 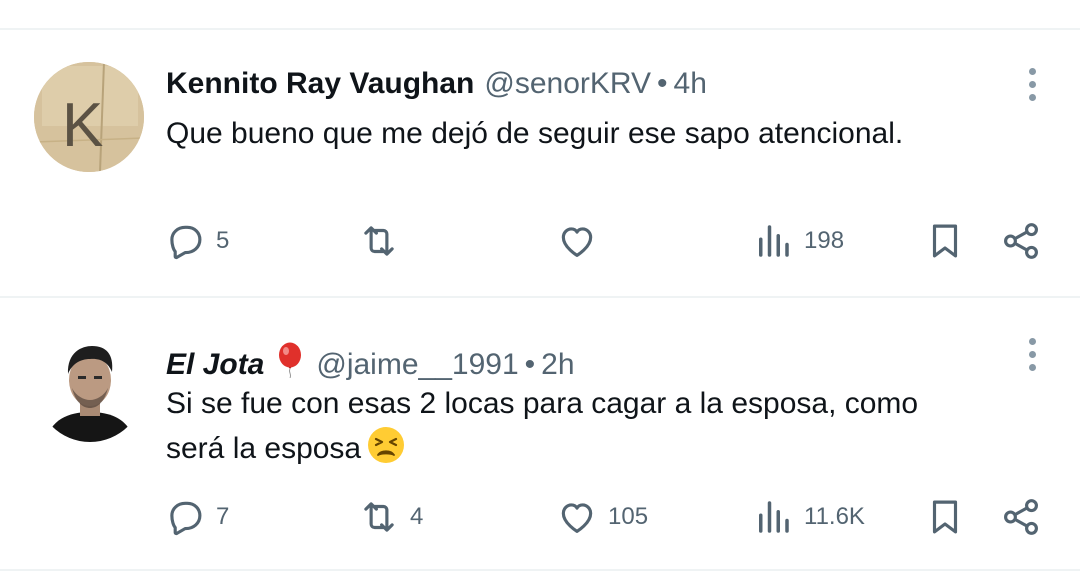 What do you see at coordinates (628, 516) in the screenshot?
I see `like-count: 105` at bounding box center [628, 516].